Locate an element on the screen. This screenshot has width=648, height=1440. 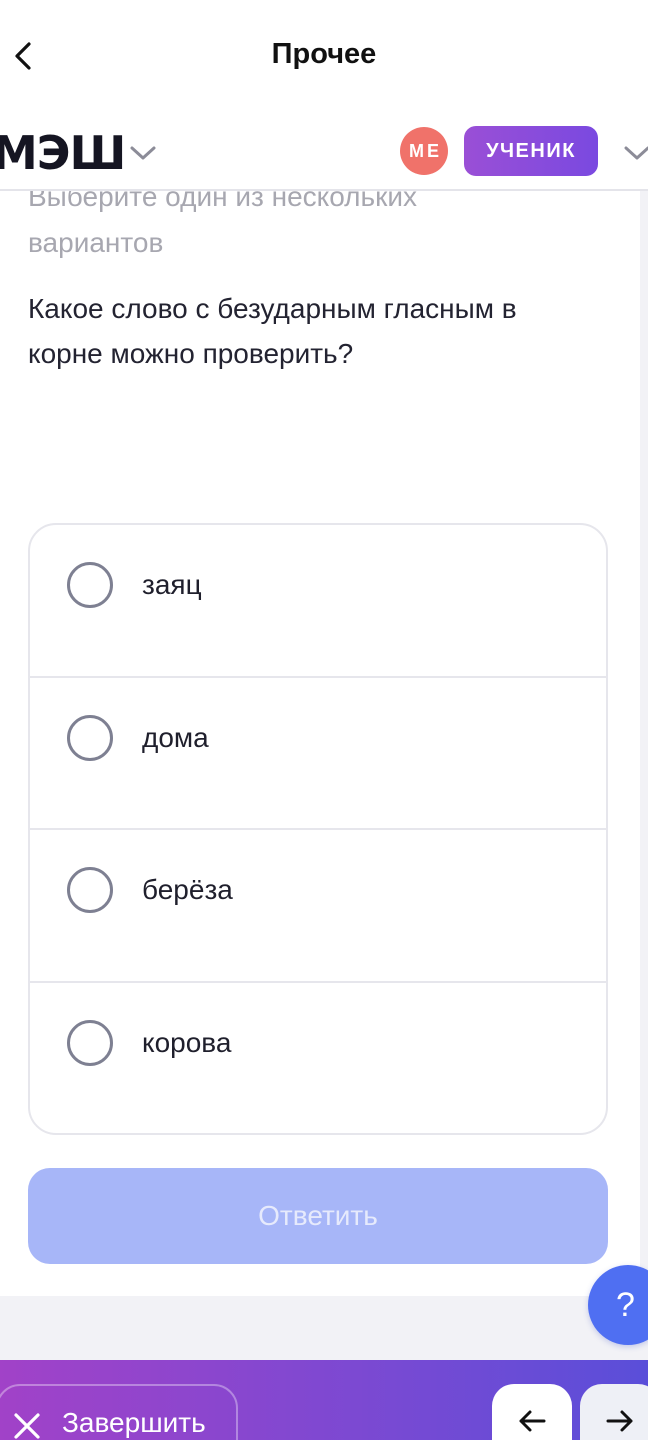
app-header: МЭШ МЕ УЧЕНИК is located at coordinates (324, 151).